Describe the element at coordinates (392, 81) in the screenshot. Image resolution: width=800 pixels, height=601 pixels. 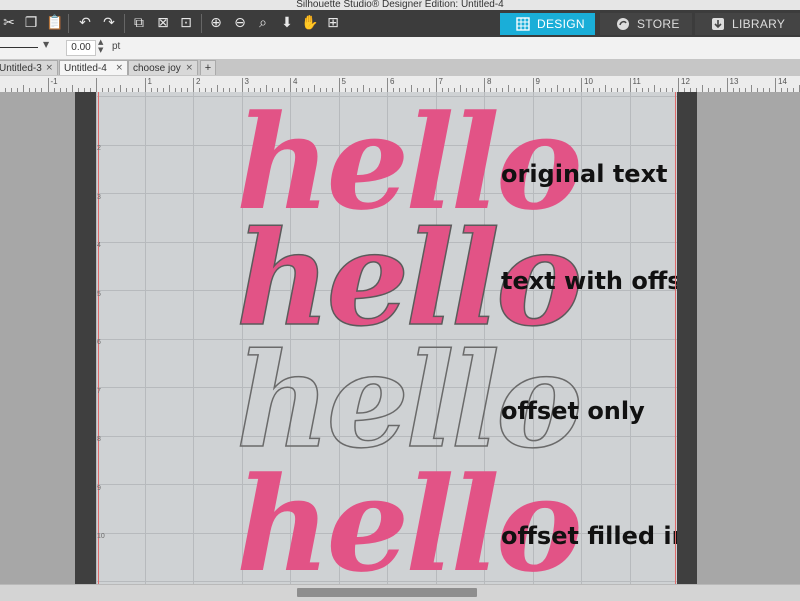
I see `ruler-number: 6` at that location.